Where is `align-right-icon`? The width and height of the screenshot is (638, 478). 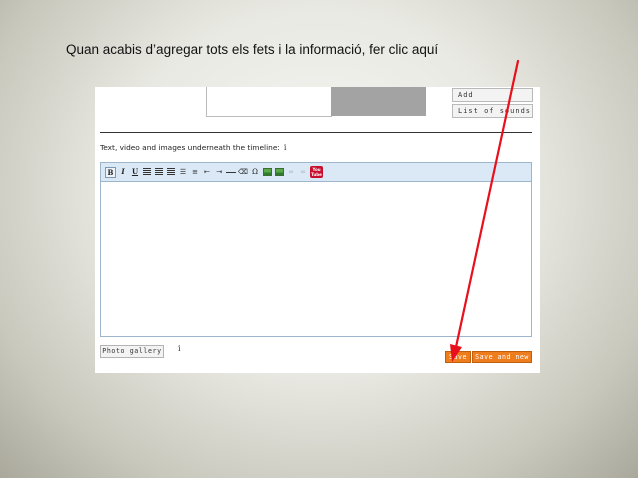
align-right-icon is located at coordinates (171, 172).